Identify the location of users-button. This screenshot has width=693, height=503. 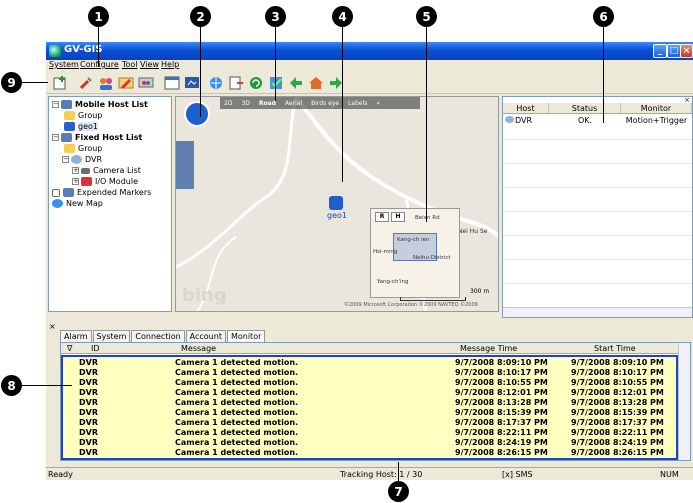
(105, 83).